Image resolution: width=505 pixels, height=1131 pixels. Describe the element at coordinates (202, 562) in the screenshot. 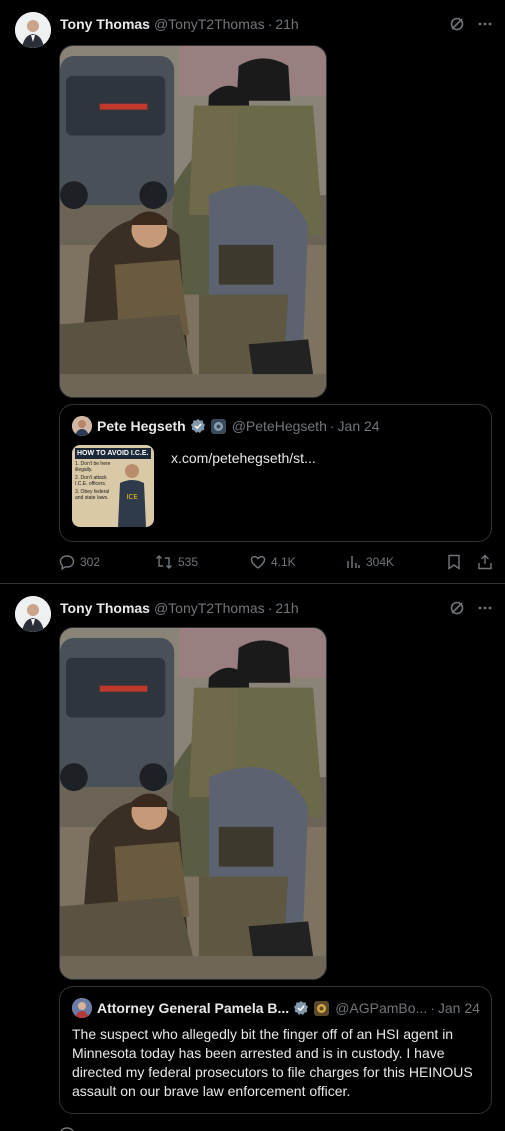

I see `repost-button: 535` at that location.